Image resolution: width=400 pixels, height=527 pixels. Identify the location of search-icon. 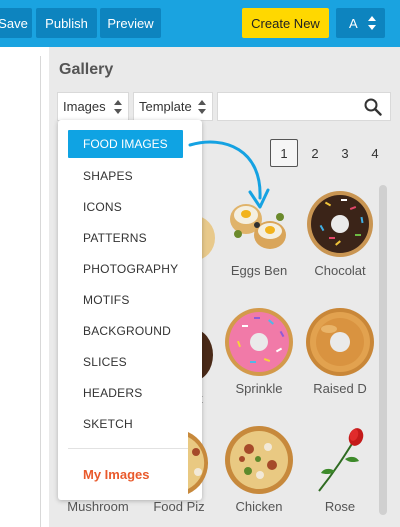
(373, 107).